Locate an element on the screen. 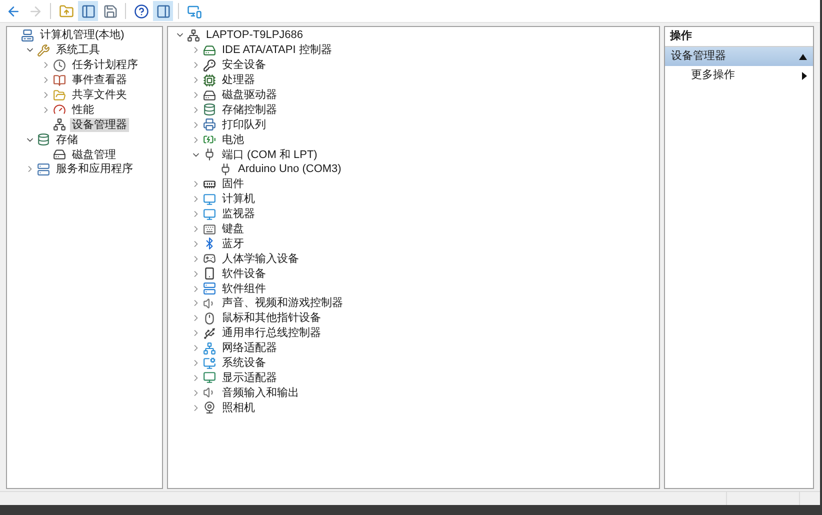  tree-item: 处理器 is located at coordinates (238, 80).